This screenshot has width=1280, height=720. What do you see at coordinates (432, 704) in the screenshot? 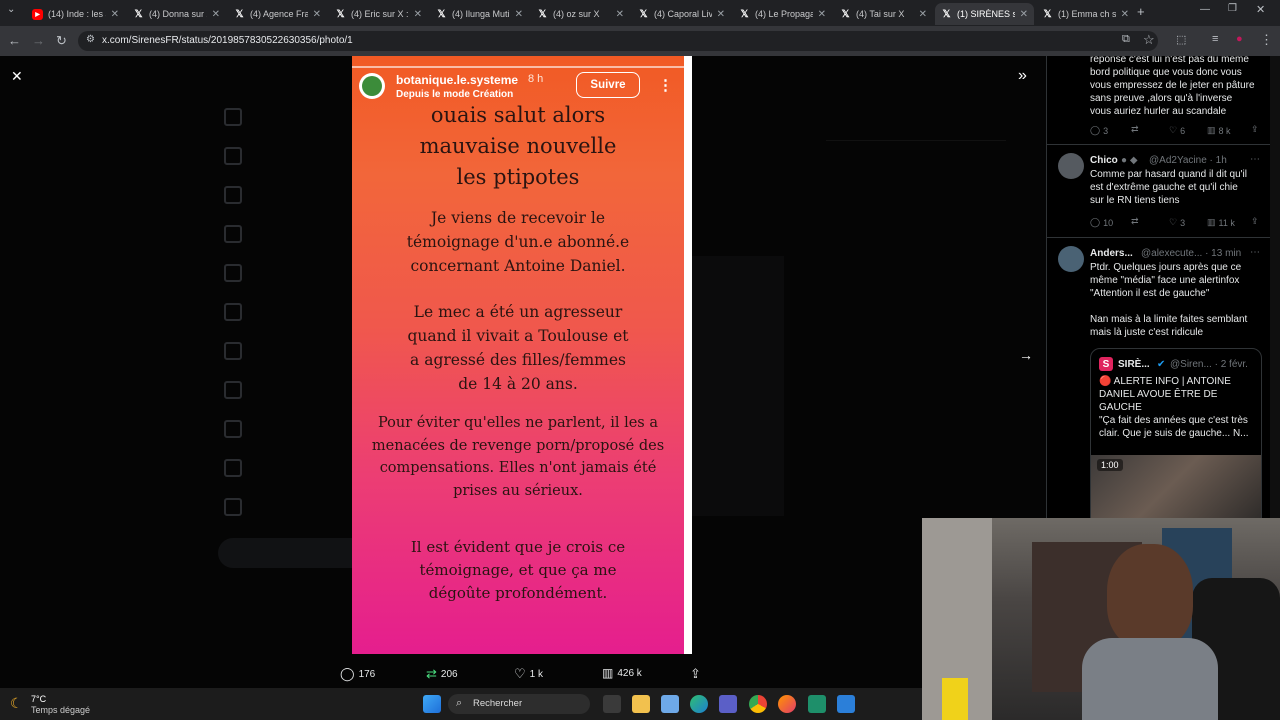
I see `windows-start-icon` at bounding box center [432, 704].